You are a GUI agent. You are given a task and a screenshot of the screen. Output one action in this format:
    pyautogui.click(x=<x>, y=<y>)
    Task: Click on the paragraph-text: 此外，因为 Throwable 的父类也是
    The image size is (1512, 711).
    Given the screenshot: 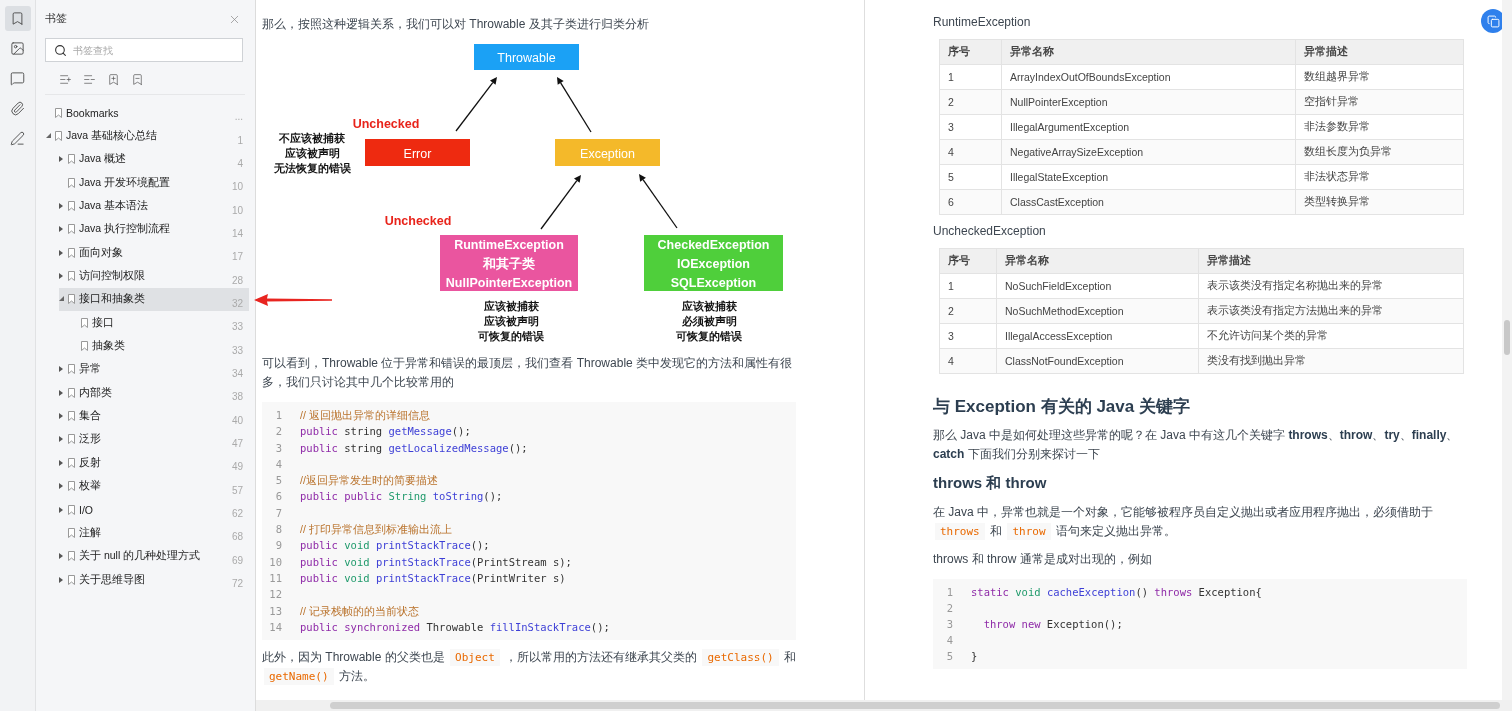 What is the action you would take?
    pyautogui.click(x=354, y=657)
    